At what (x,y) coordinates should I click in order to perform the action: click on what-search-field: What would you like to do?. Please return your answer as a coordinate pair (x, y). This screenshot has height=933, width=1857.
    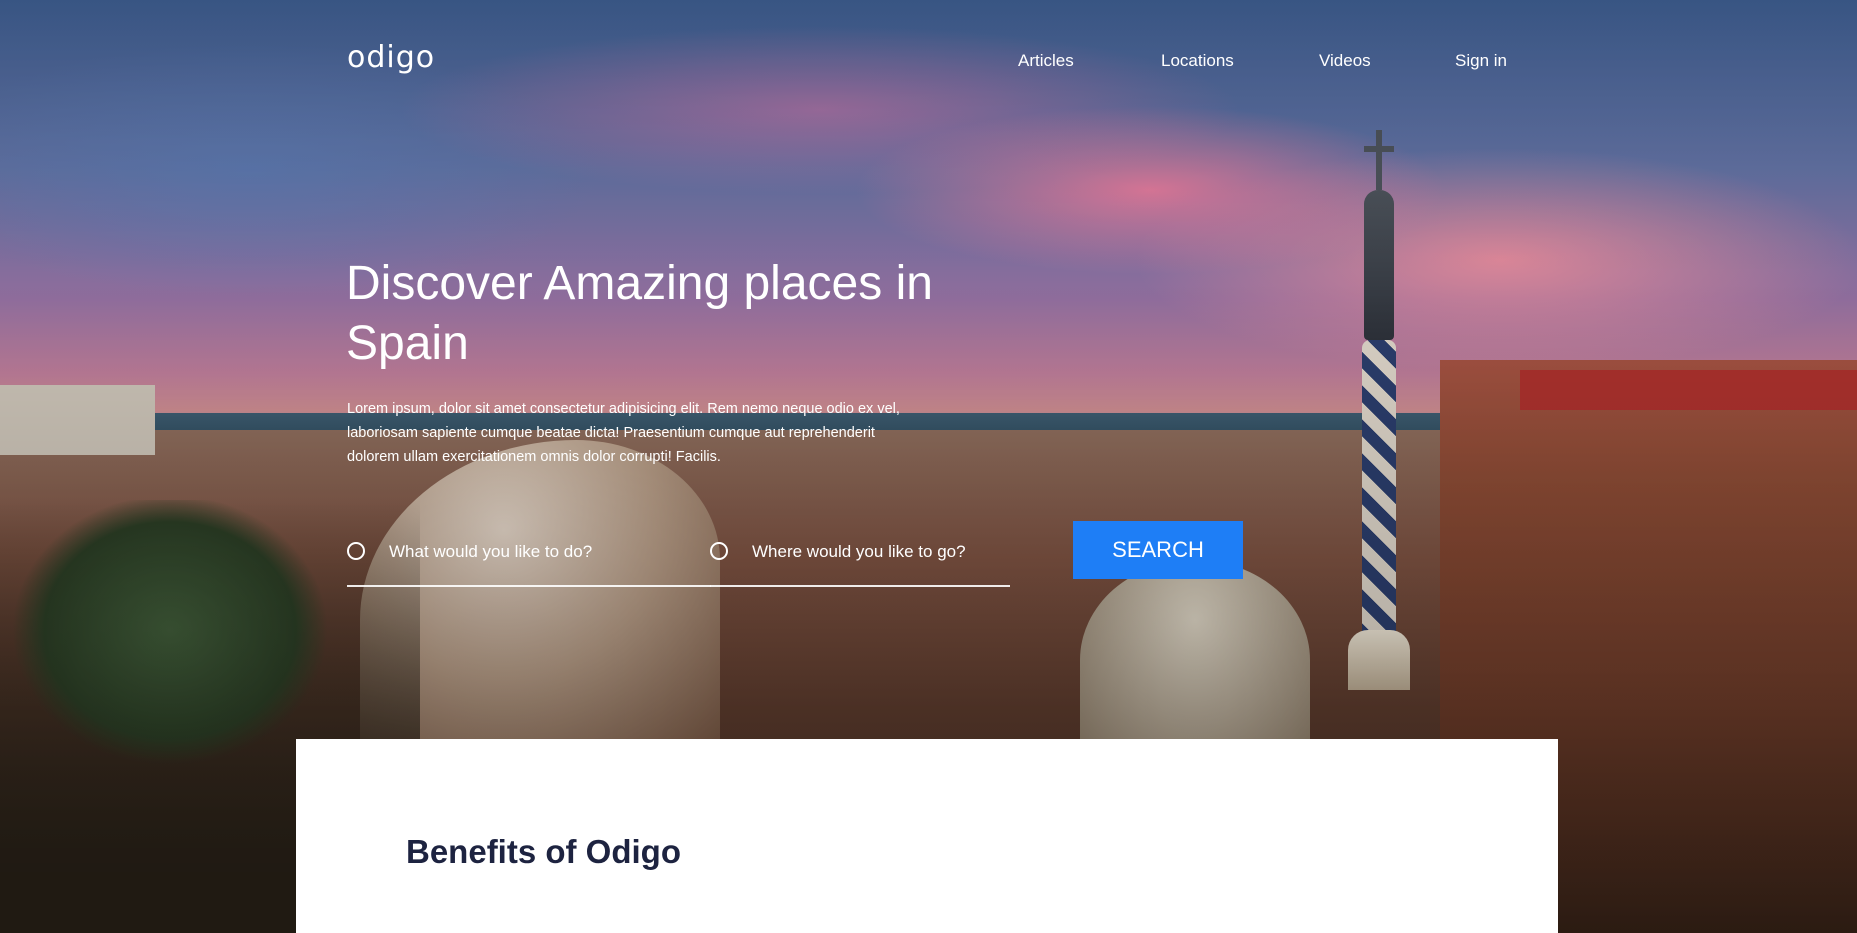
    Looking at the image, I should click on (529, 562).